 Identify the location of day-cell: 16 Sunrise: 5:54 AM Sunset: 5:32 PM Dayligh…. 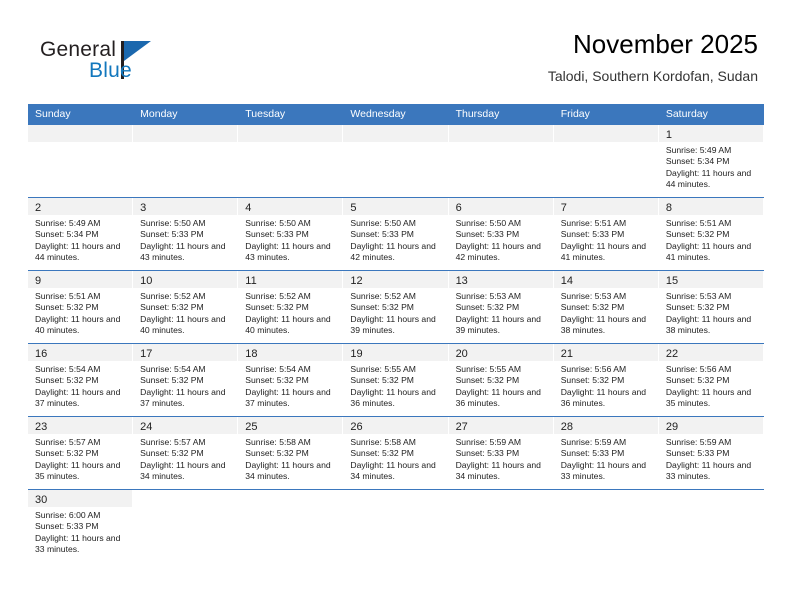
(81, 380).